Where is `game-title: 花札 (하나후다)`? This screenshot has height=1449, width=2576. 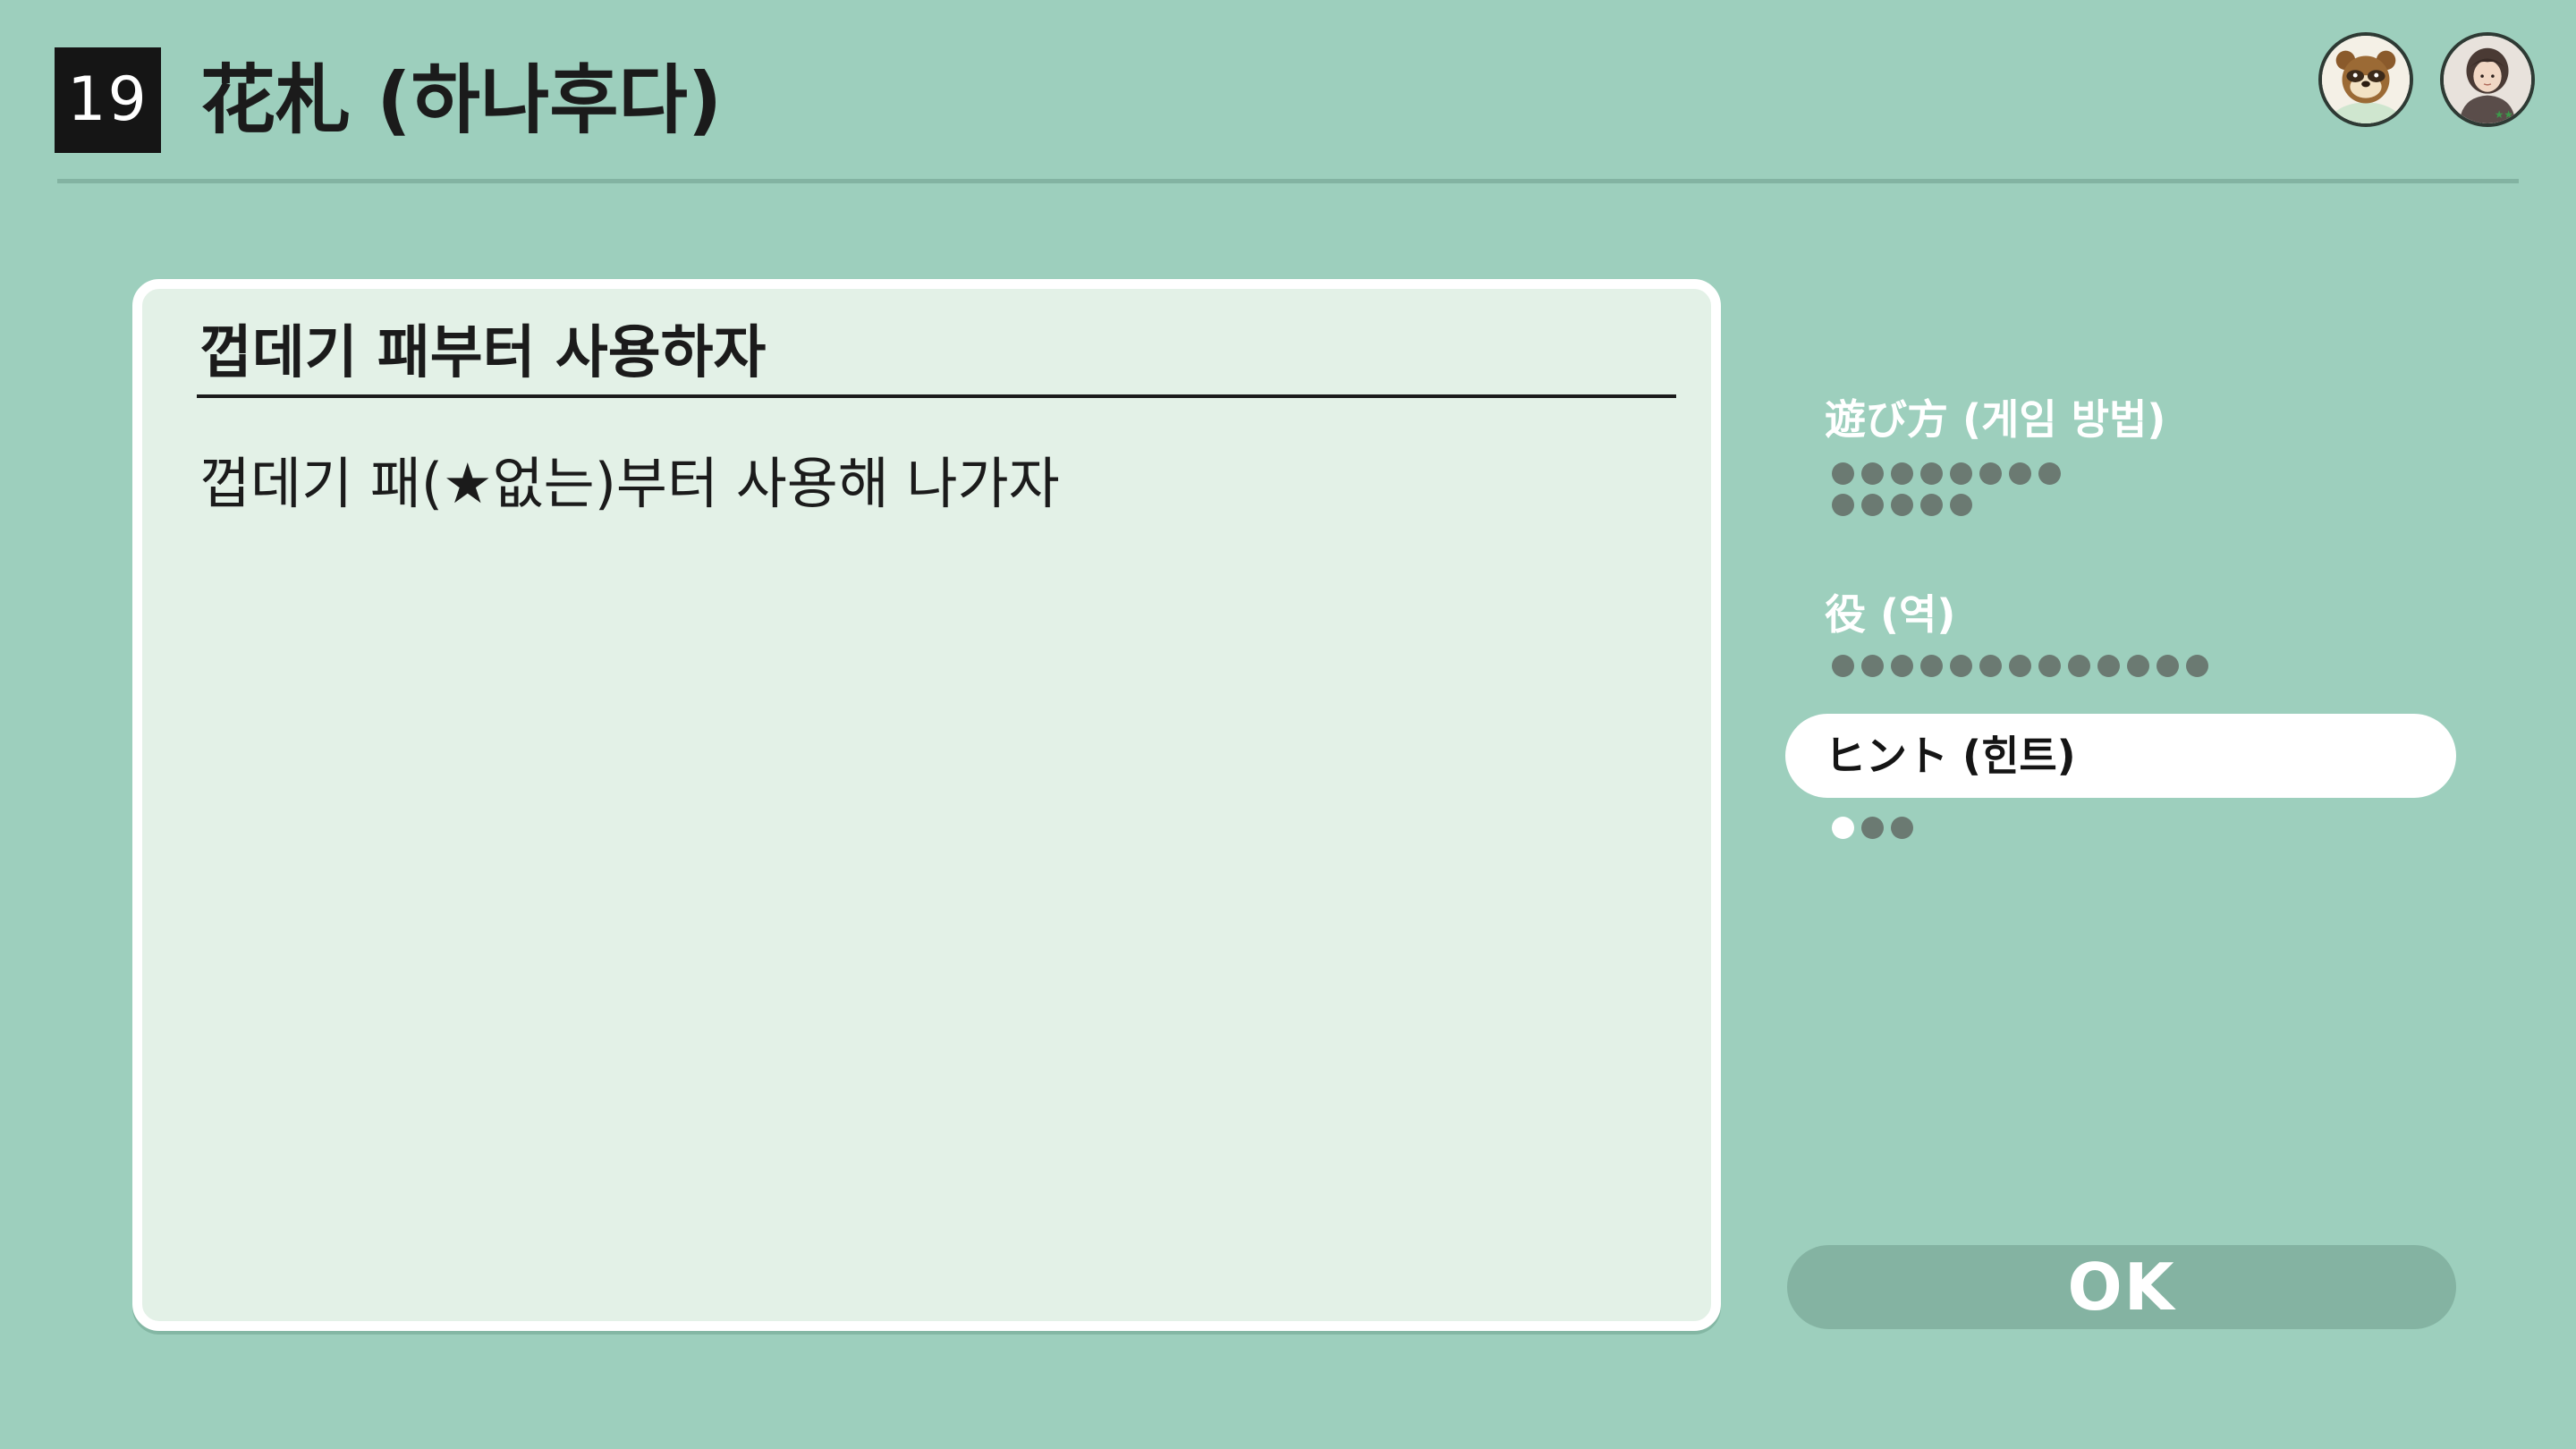
game-title: 花札 (하나후다) is located at coordinates (461, 100).